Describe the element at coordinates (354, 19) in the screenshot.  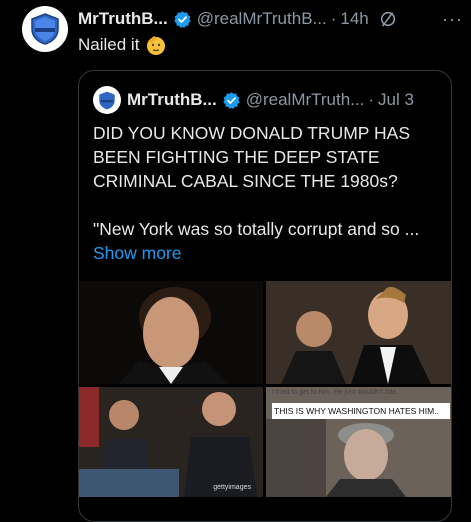
I see `timestamp: 14h` at that location.